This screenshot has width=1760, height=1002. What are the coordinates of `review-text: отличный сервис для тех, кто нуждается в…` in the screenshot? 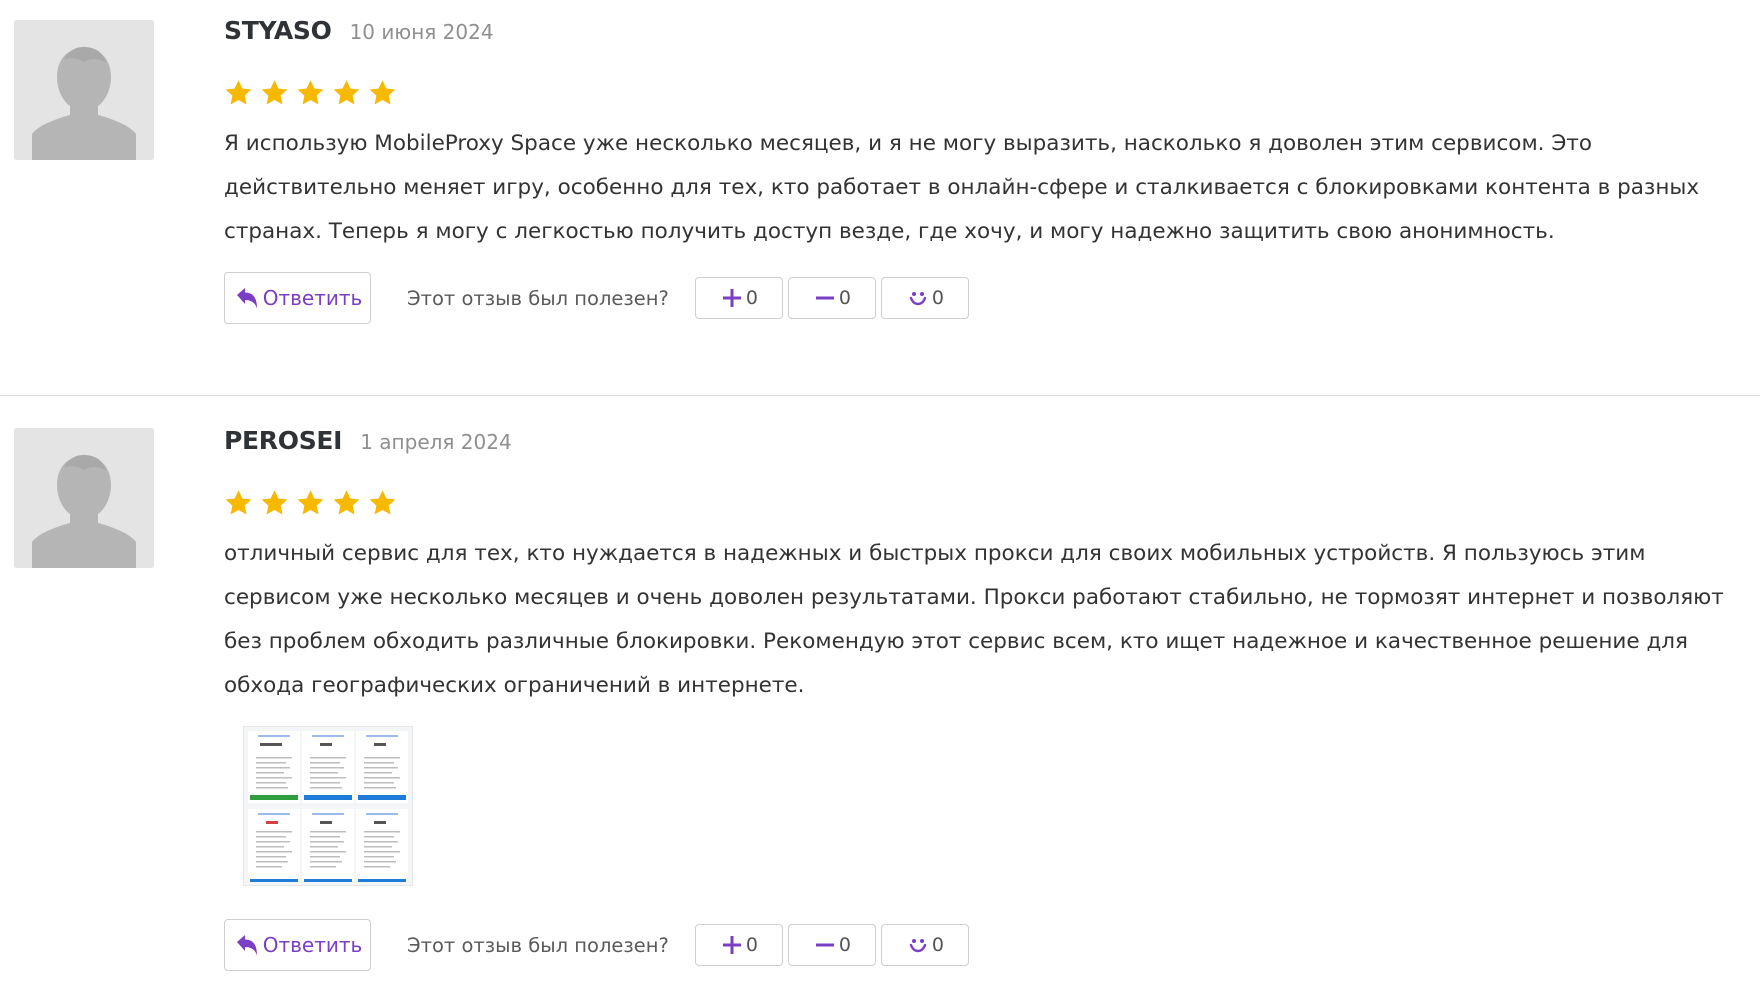 It's located at (974, 619).